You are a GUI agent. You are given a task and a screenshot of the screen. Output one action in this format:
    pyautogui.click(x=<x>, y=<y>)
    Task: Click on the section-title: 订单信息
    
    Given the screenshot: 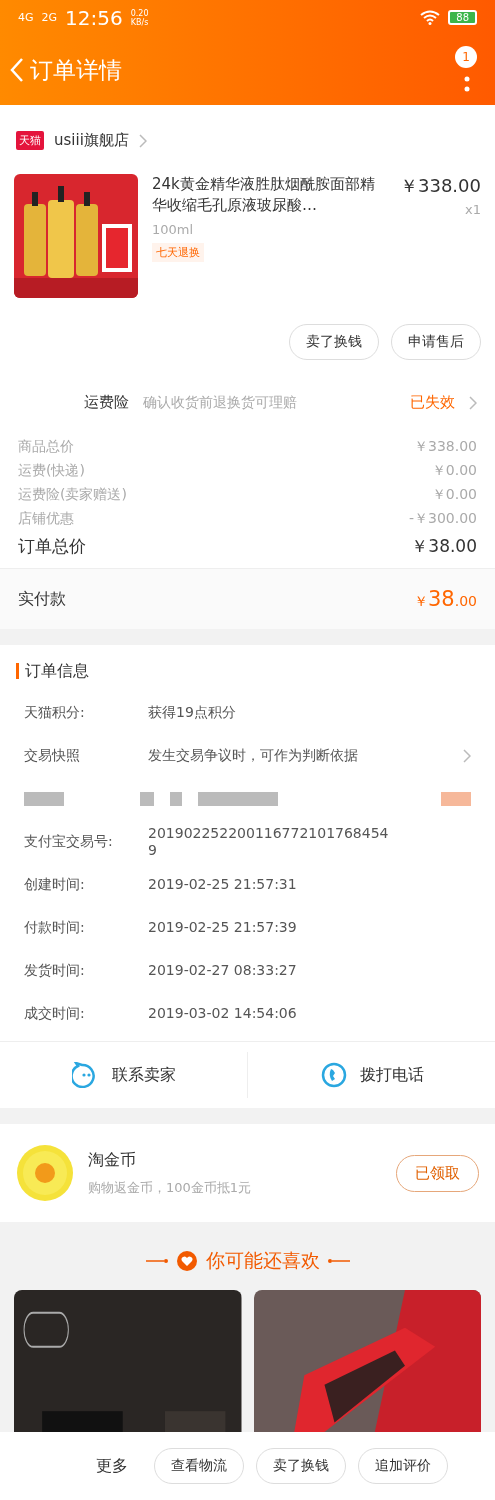 What is the action you would take?
    pyautogui.click(x=255, y=671)
    